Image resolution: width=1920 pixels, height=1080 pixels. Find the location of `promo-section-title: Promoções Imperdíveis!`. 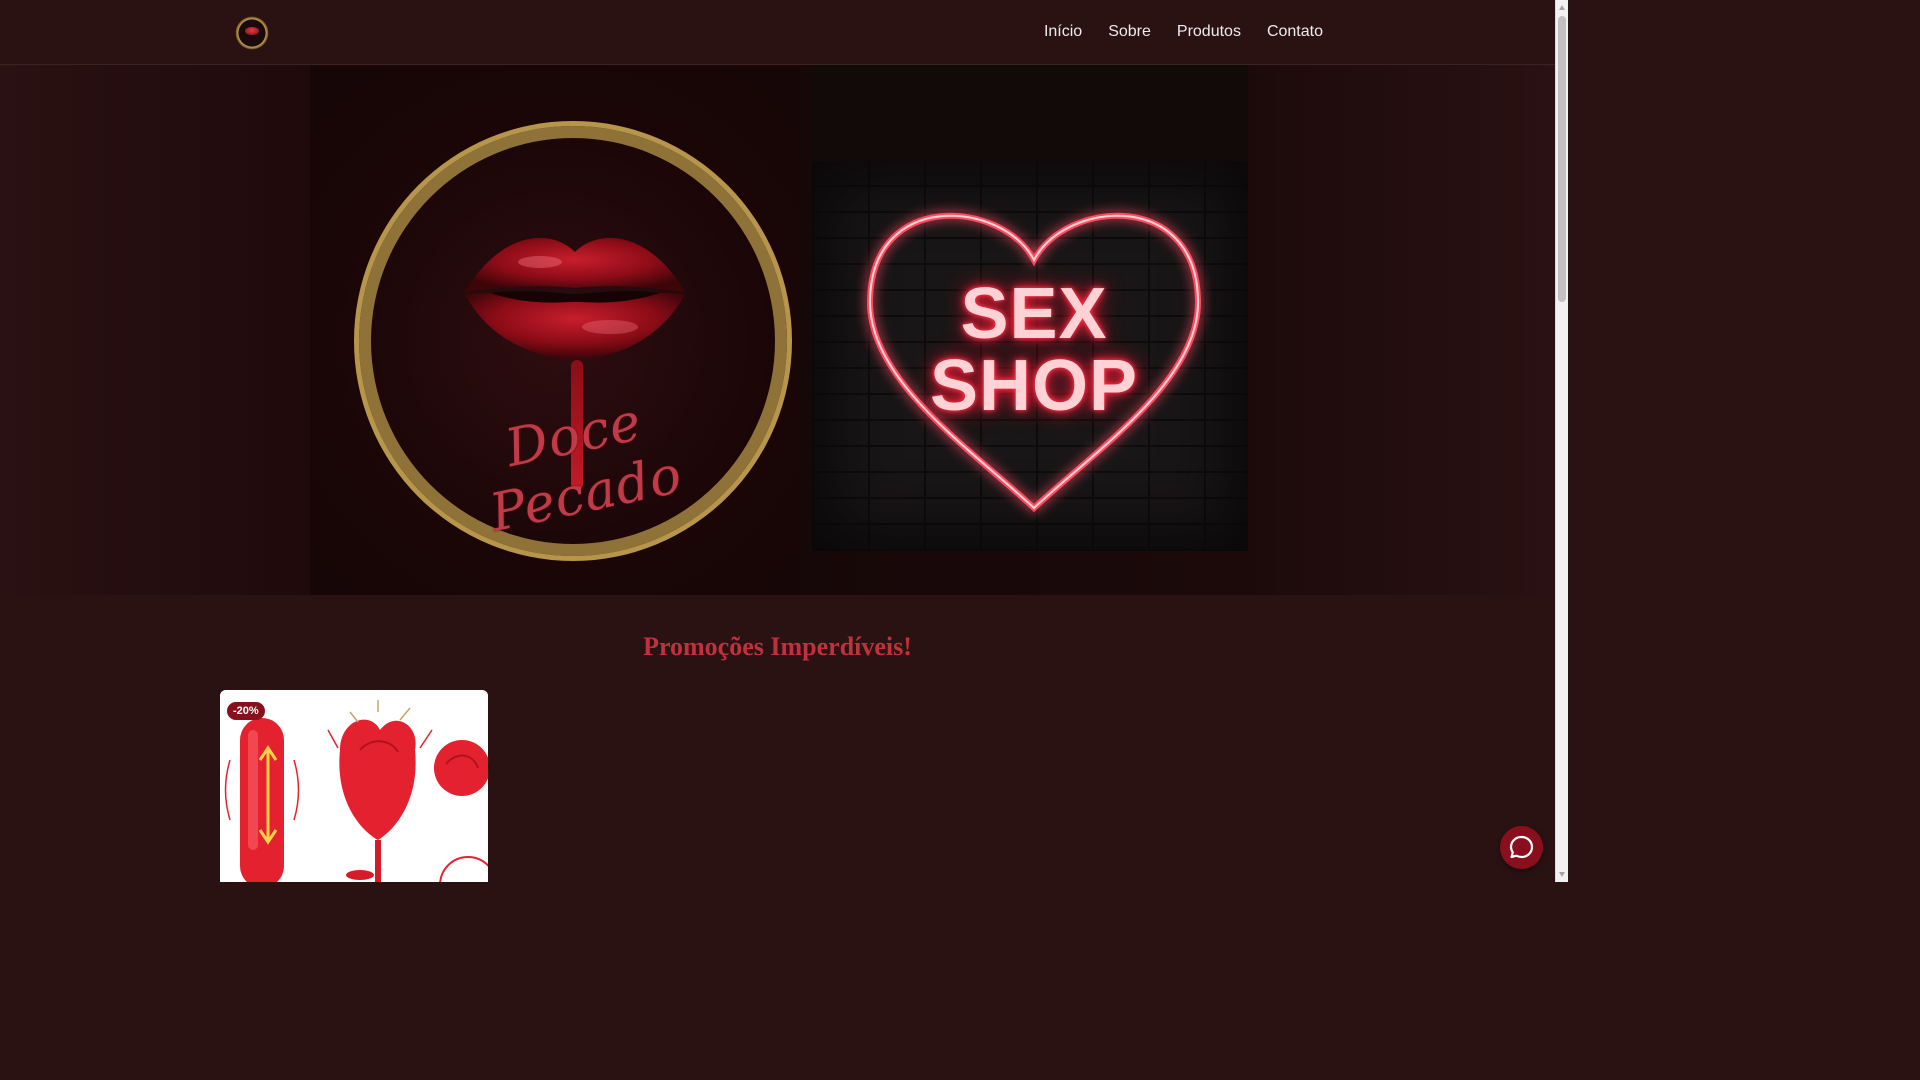

promo-section-title: Promoções Imperdíveis! is located at coordinates (777, 646).